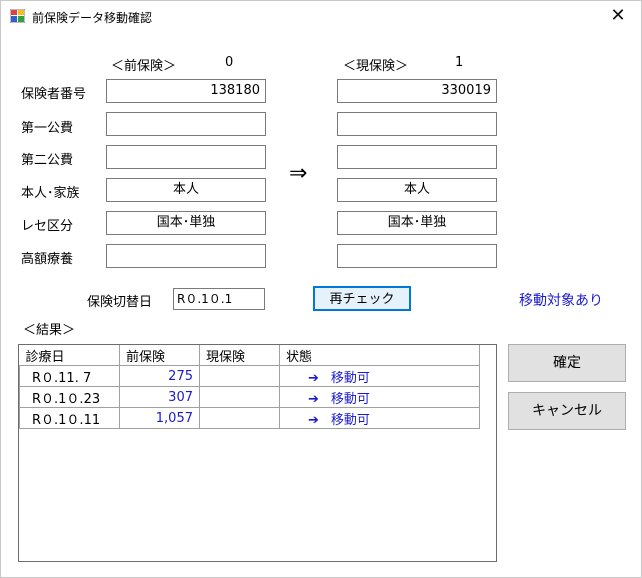 This screenshot has height=578, width=642. I want to click on curr-insurer-number-field: 330019, so click(417, 91).